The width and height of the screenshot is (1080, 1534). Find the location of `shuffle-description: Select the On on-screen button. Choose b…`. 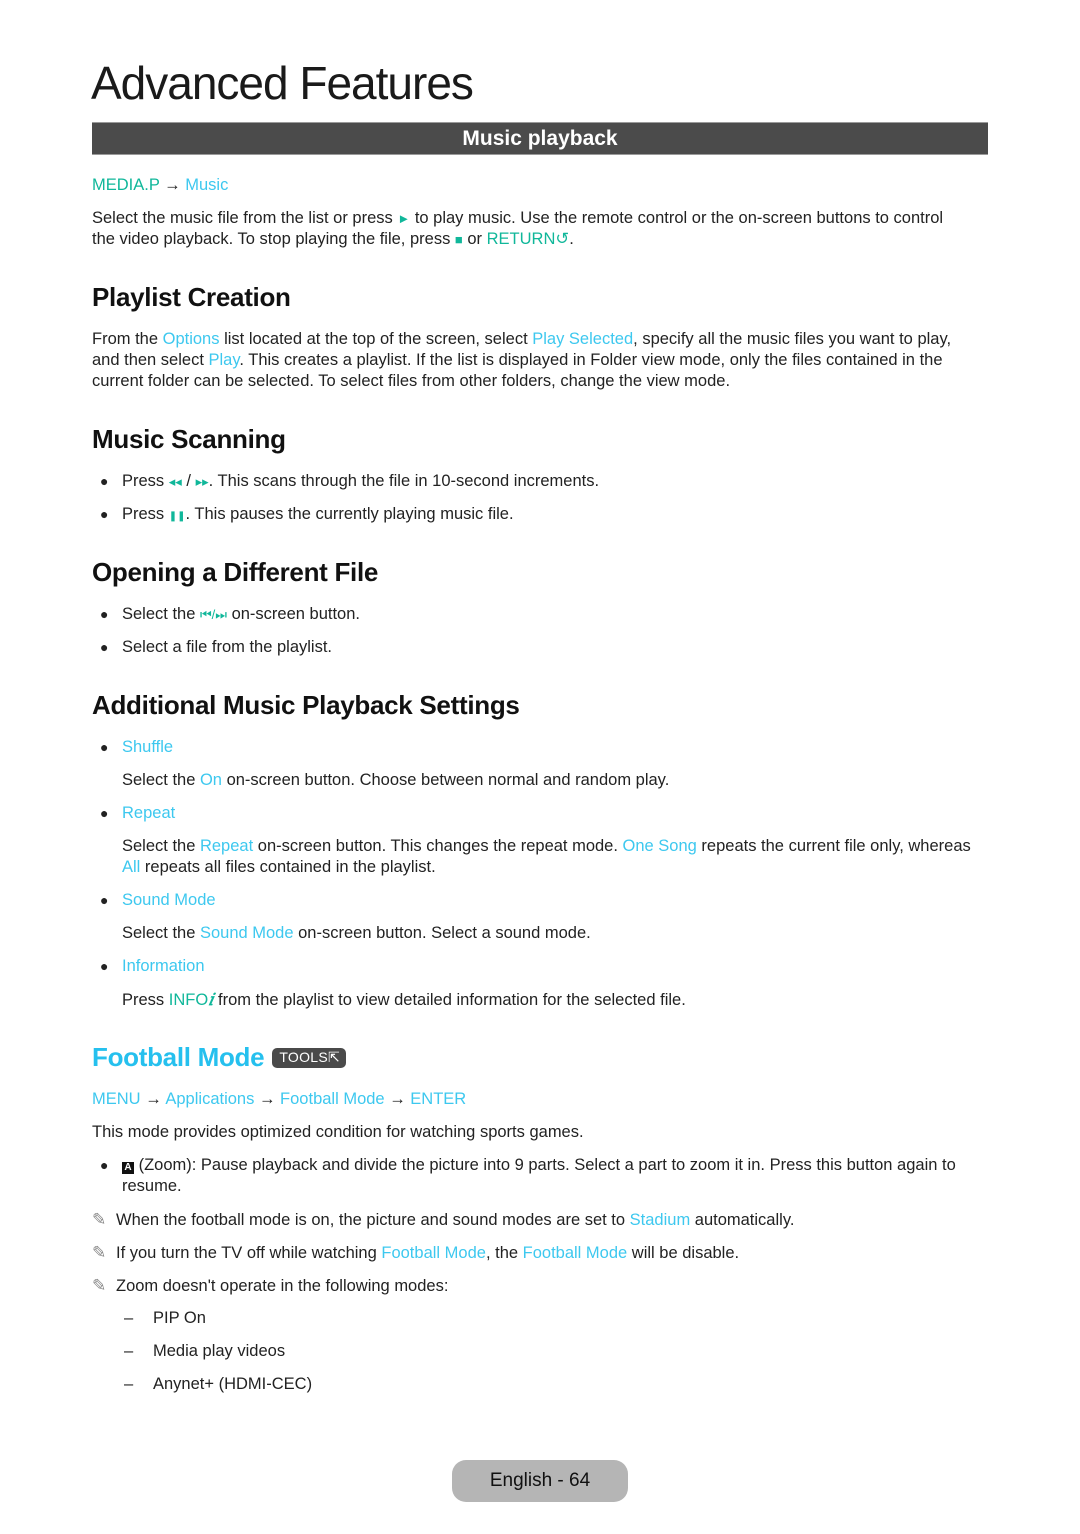

shuffle-description: Select the On on-screen button. Choose b… is located at coordinates (557, 780).